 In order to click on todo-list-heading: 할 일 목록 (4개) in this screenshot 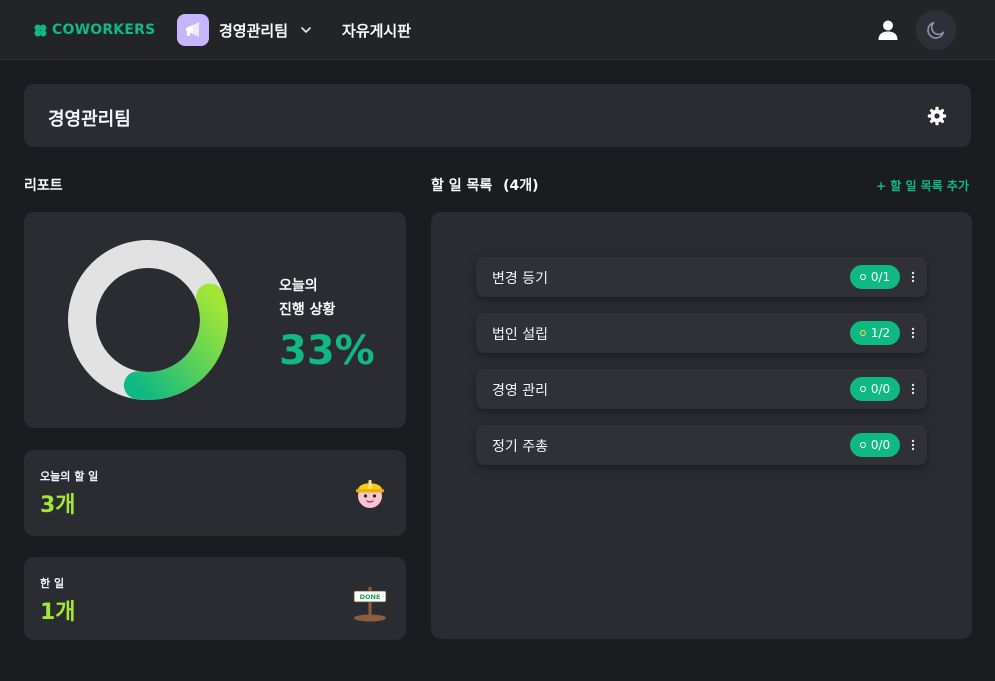, I will do `click(485, 185)`.